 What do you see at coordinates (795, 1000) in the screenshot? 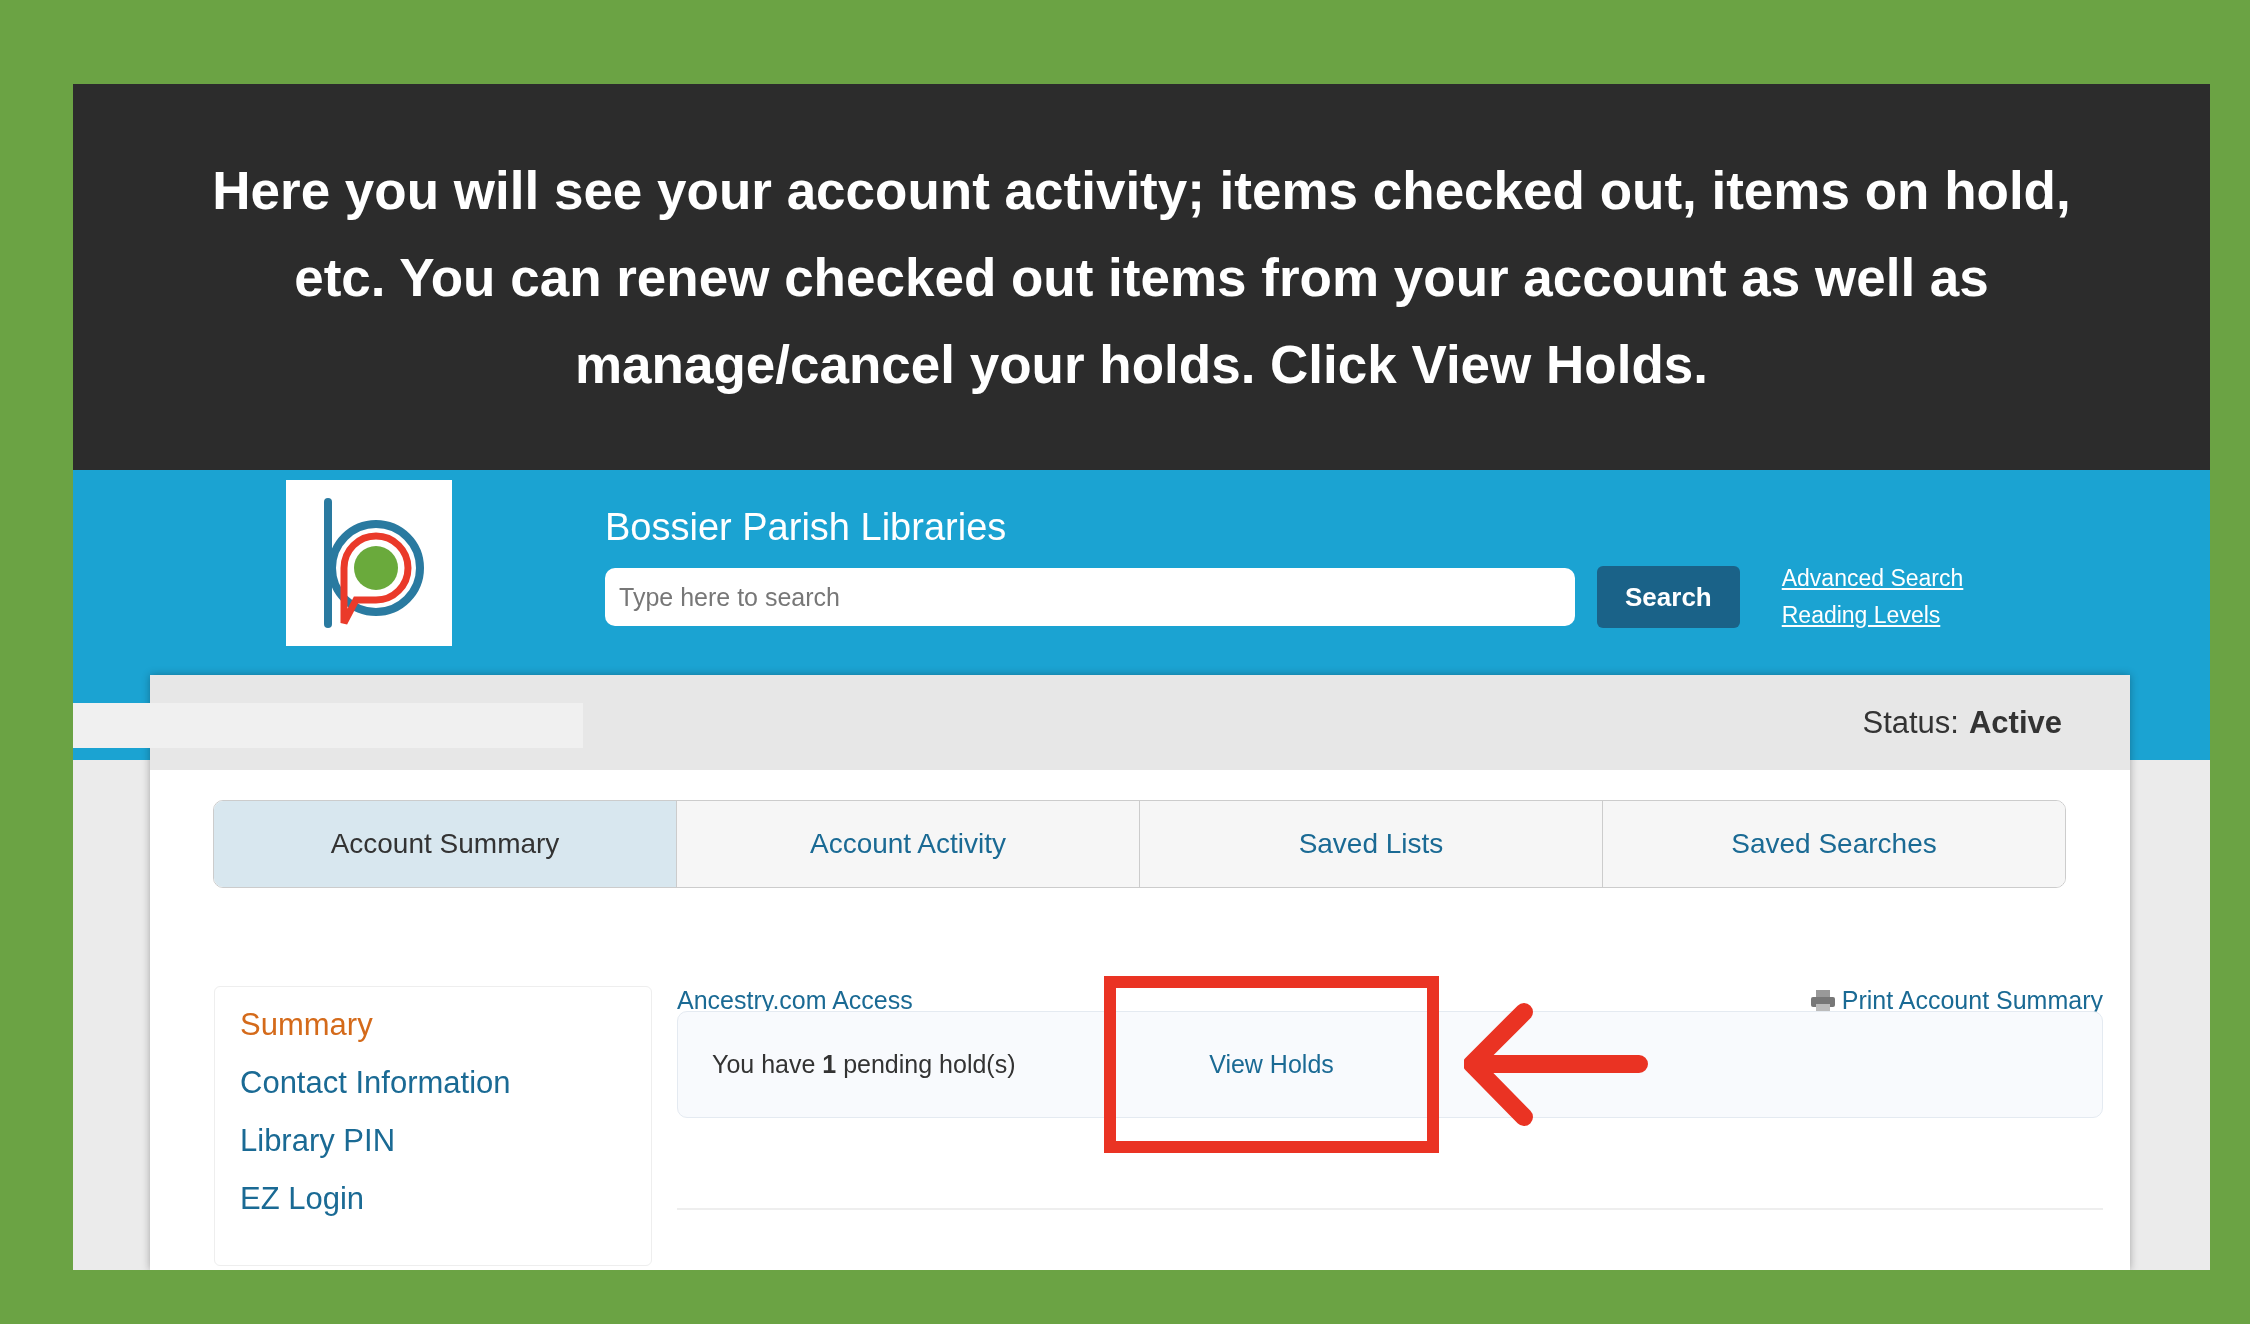
I see `ancestry-link: Ancestry.com Access` at bounding box center [795, 1000].